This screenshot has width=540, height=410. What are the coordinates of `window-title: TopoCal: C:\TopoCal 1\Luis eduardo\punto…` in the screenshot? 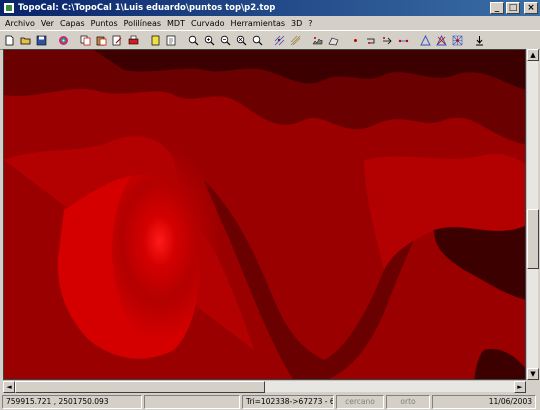 It's located at (147, 8).